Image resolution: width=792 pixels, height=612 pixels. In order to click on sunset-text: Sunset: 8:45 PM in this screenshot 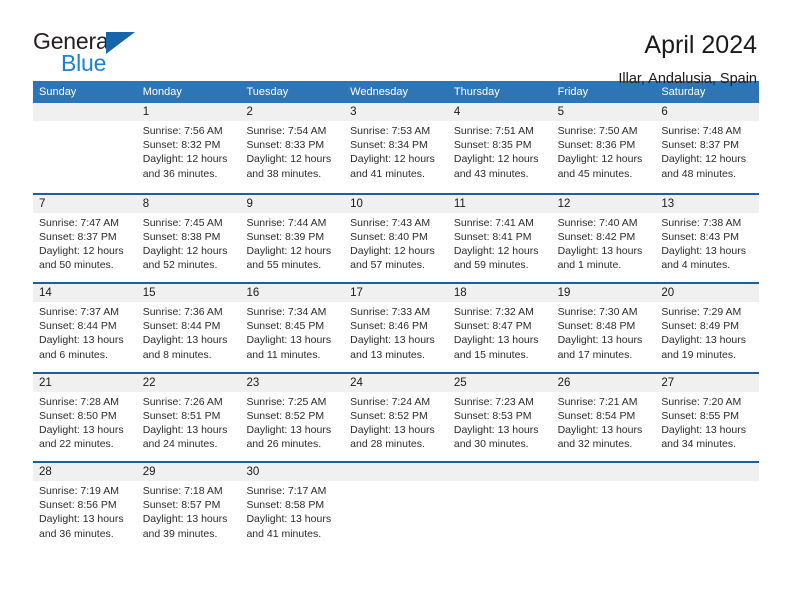, I will do `click(285, 326)`.